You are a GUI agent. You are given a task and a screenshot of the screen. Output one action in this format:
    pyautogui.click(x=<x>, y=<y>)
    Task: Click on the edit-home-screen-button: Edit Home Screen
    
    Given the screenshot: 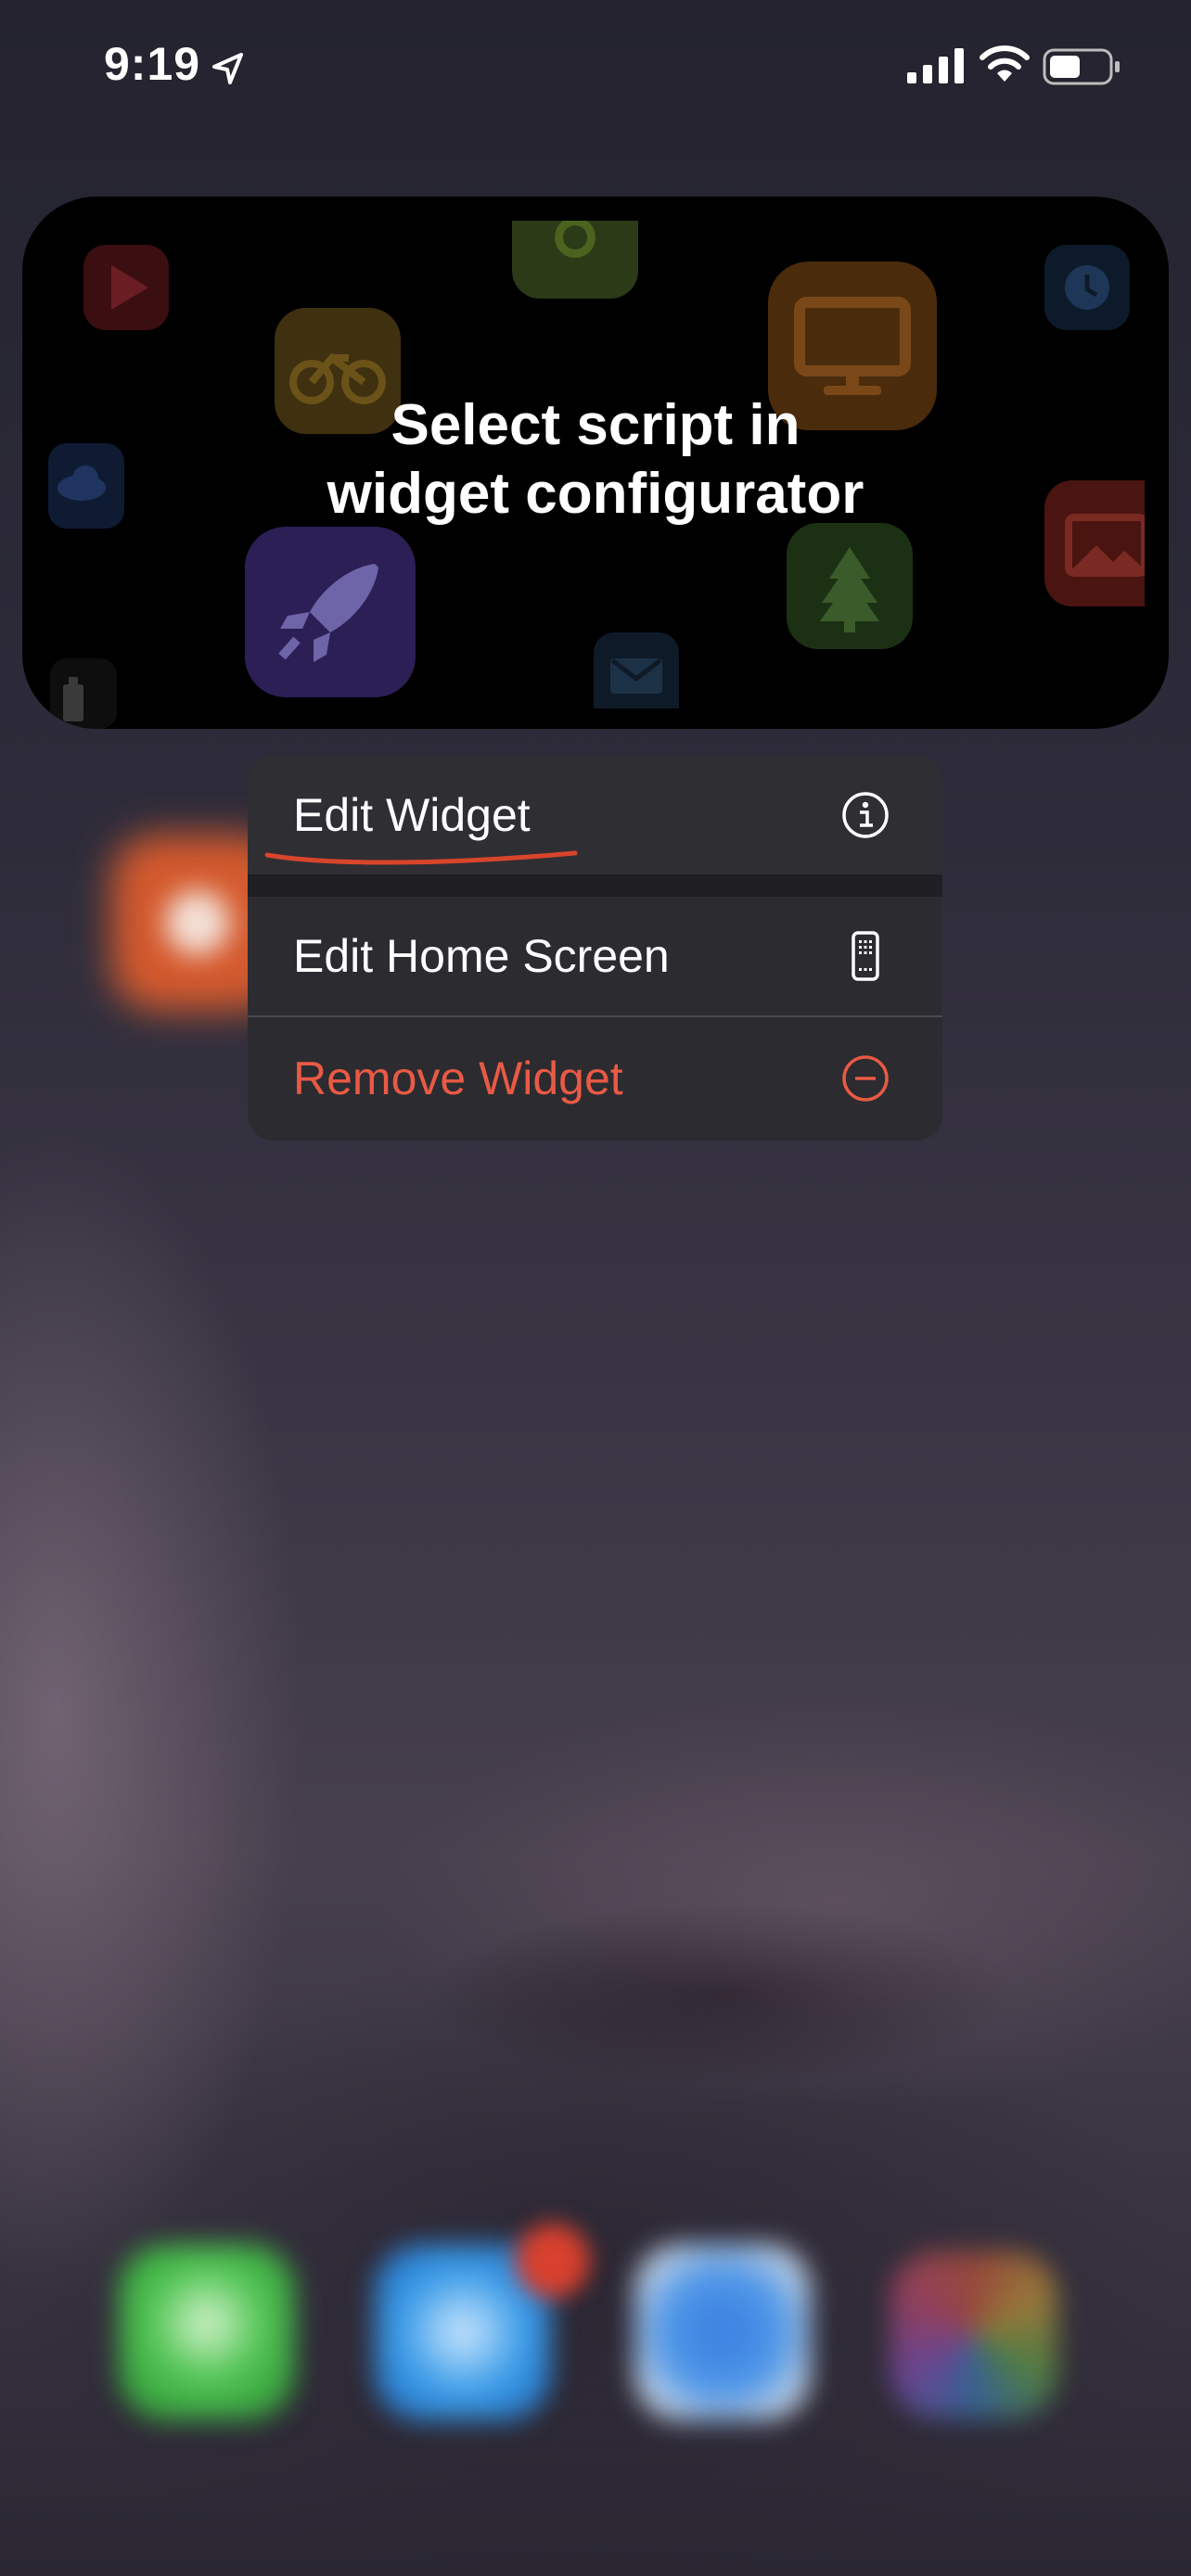 What is the action you would take?
    pyautogui.click(x=595, y=956)
    